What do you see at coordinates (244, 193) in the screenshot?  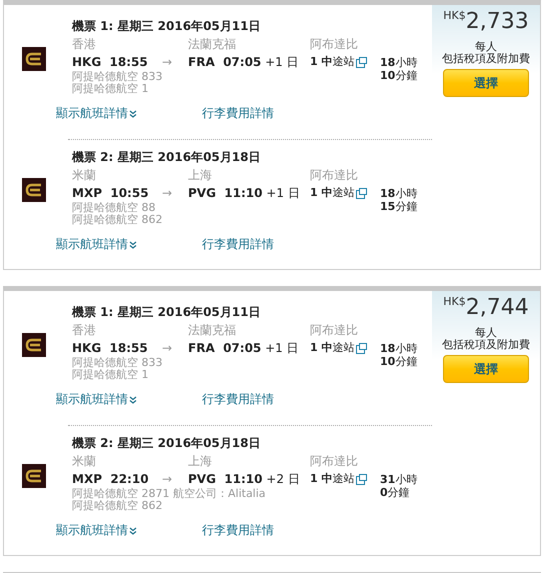 I see `arrival-time: PVG 11:10 +1 日` at bounding box center [244, 193].